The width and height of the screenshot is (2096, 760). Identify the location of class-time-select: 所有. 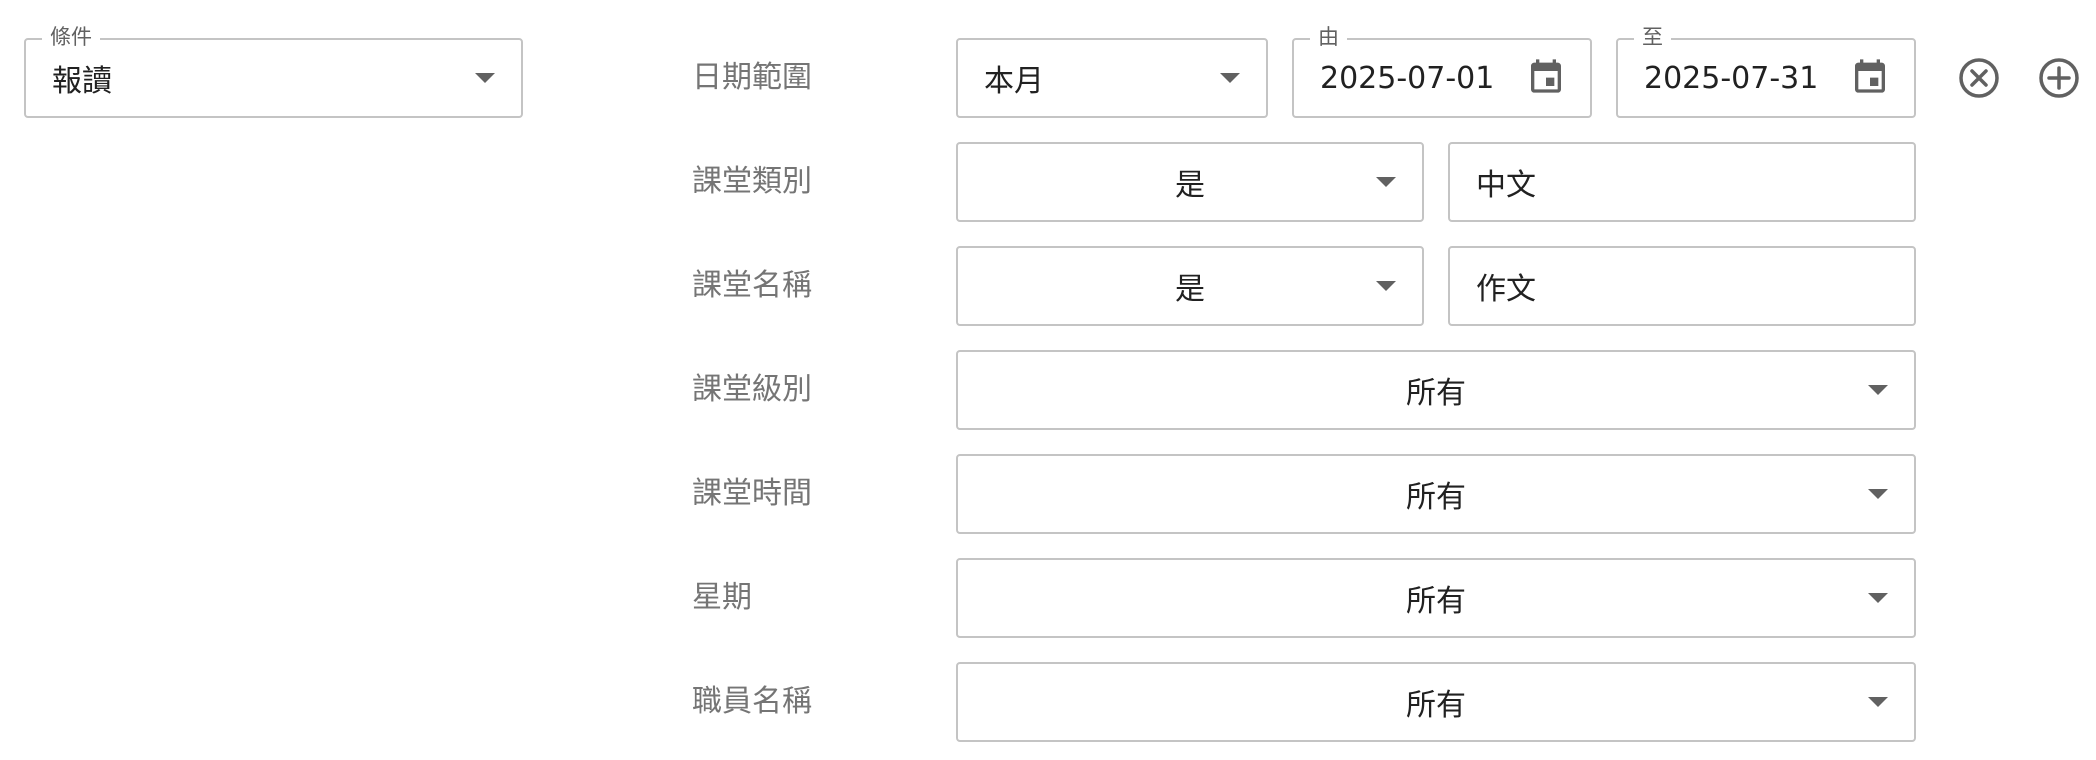
(1436, 494).